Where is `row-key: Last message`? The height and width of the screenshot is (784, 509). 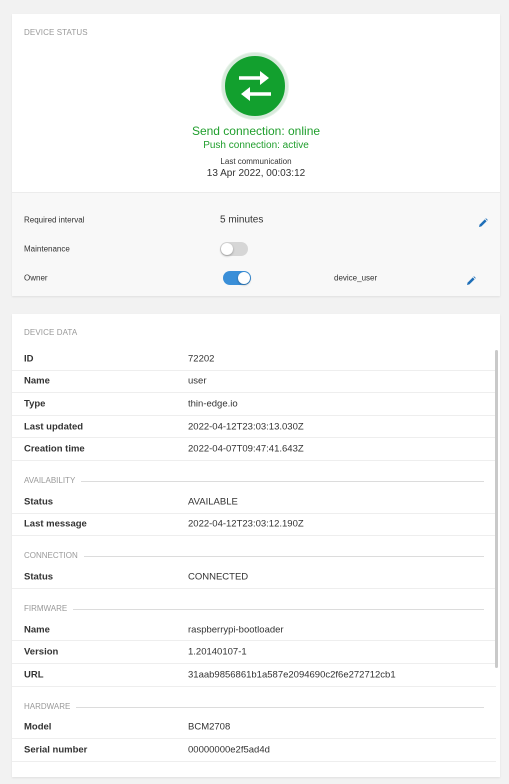
row-key: Last message is located at coordinates (55, 524).